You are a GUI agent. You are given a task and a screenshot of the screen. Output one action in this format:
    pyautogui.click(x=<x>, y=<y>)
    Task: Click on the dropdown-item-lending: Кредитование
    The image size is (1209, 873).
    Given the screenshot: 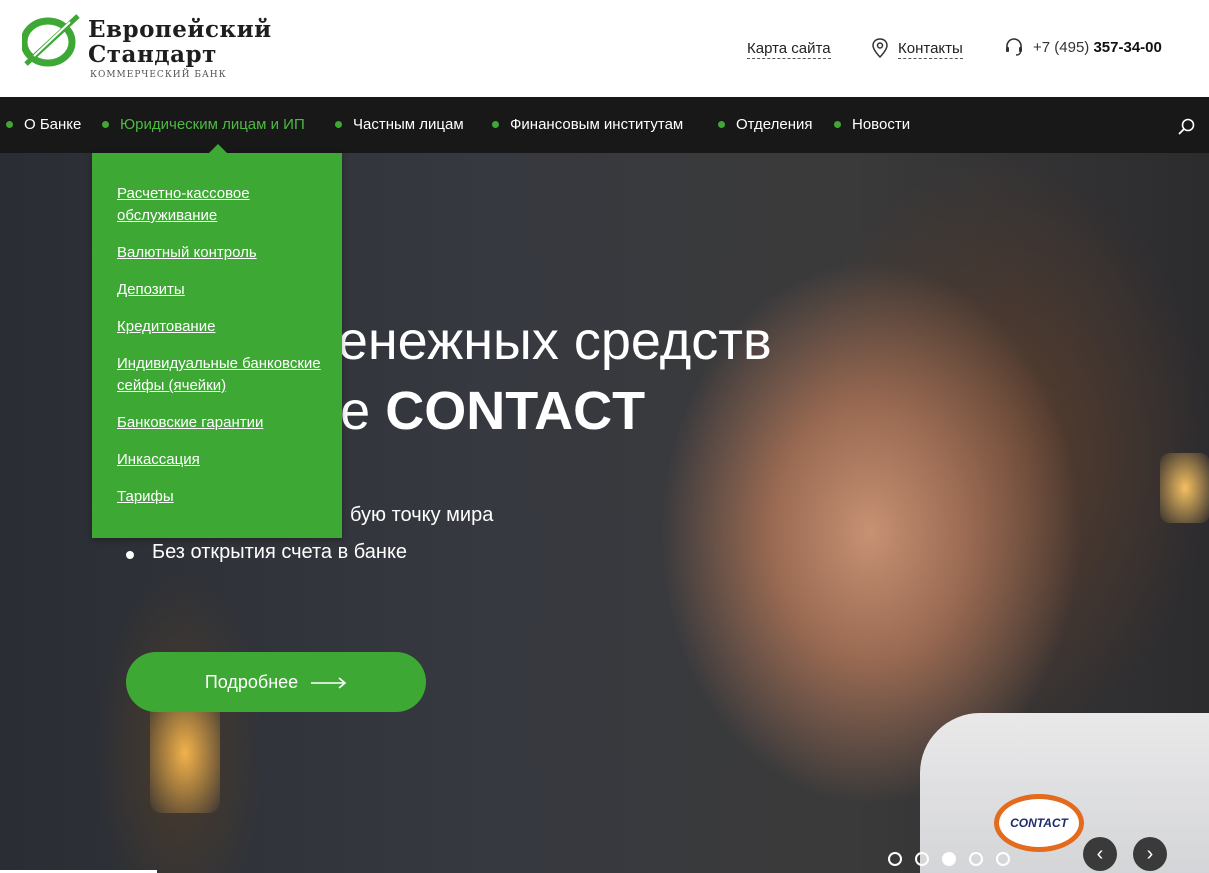 What is the action you would take?
    pyautogui.click(x=229, y=327)
    